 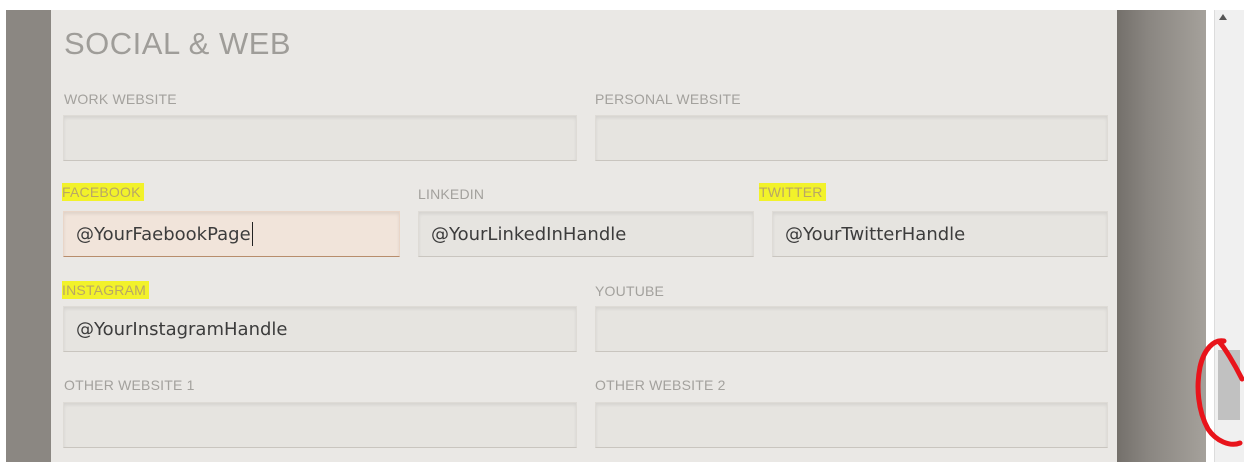 What do you see at coordinates (320, 329) in the screenshot?
I see `instagram-input: @YourInstagramHandle` at bounding box center [320, 329].